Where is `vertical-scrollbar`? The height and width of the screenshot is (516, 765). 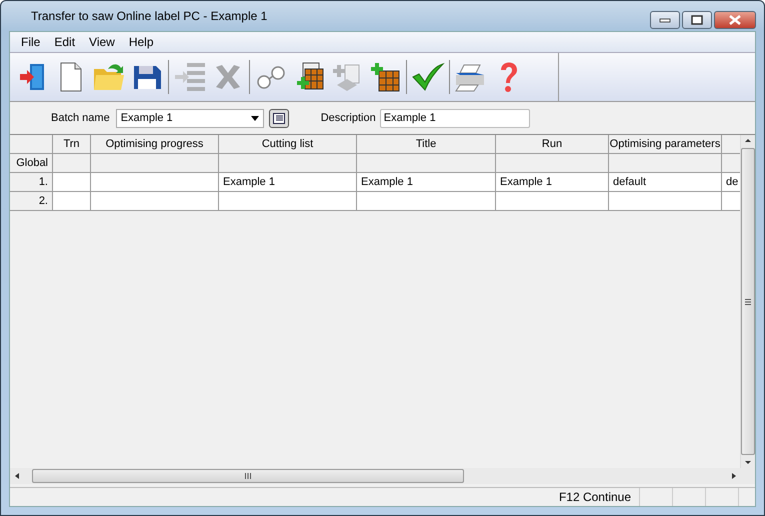
vertical-scrollbar is located at coordinates (747, 301).